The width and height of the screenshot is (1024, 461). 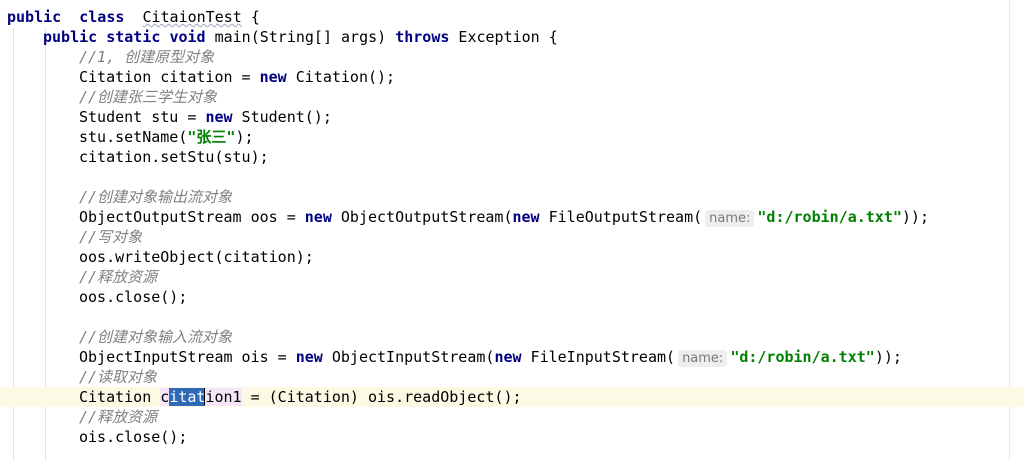 What do you see at coordinates (187, 357) in the screenshot?
I see `code-token: ObjectInputStream ois =` at bounding box center [187, 357].